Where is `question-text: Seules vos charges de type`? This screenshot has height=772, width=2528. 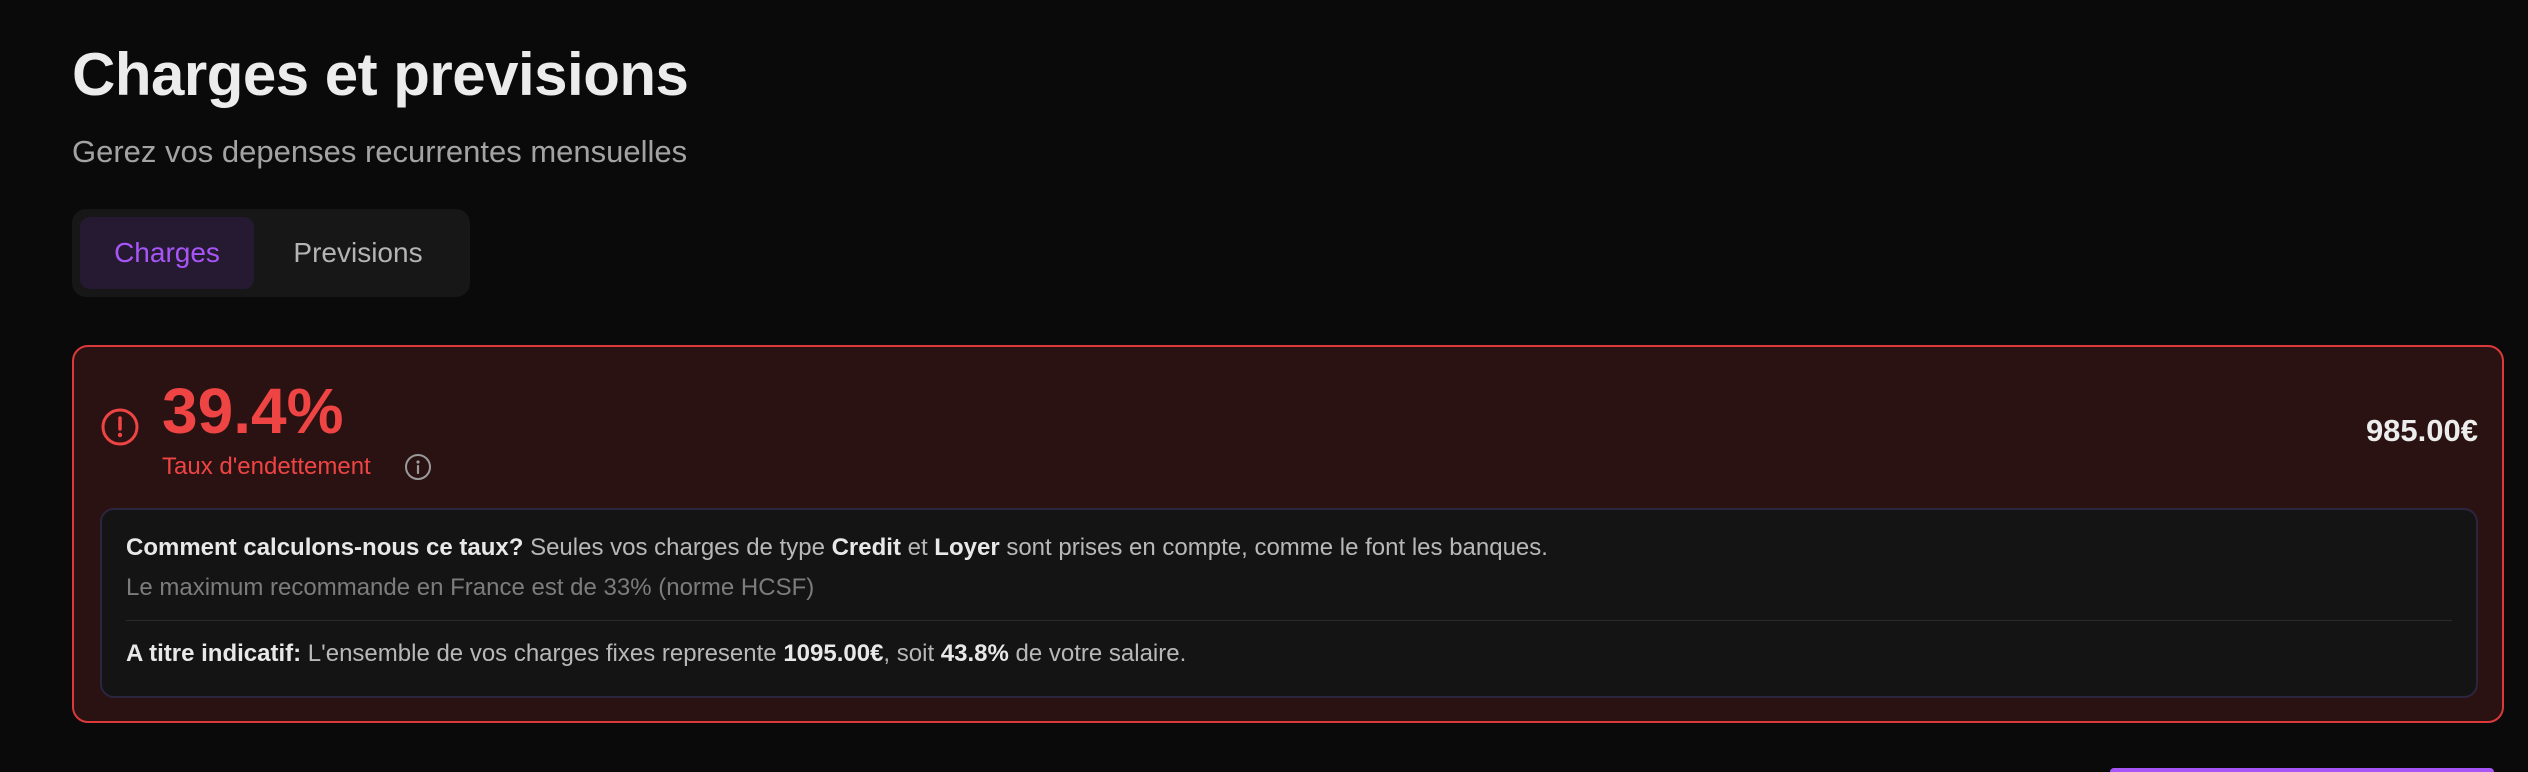 question-text: Seules vos charges de type is located at coordinates (677, 547).